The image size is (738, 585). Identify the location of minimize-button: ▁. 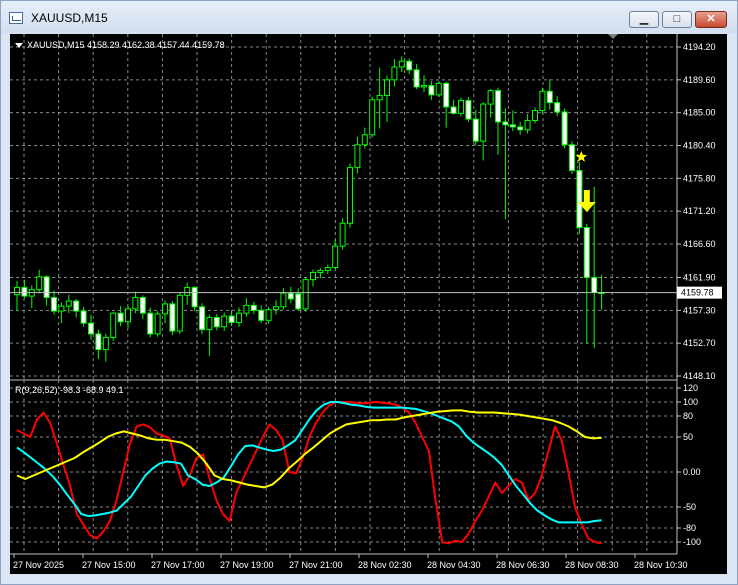
(644, 19).